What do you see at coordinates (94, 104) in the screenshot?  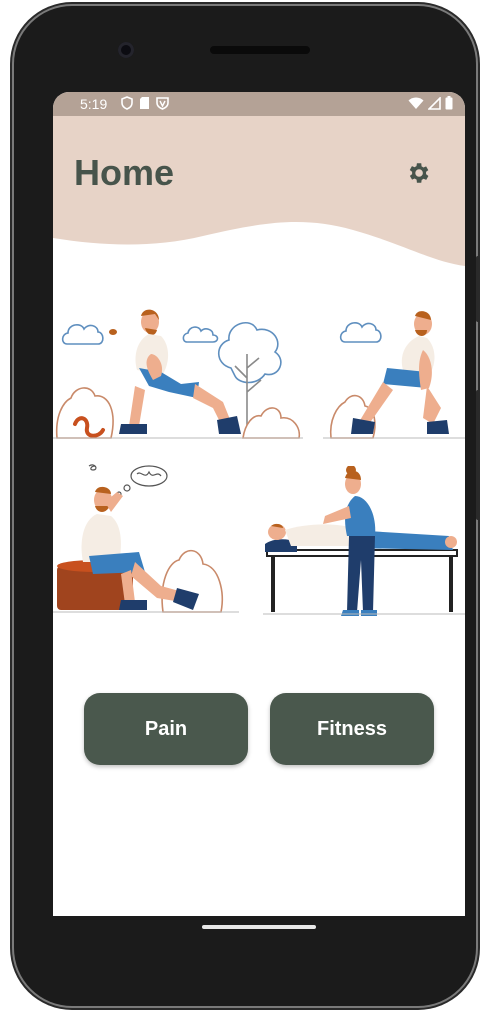 I see `status-time: 5:19` at bounding box center [94, 104].